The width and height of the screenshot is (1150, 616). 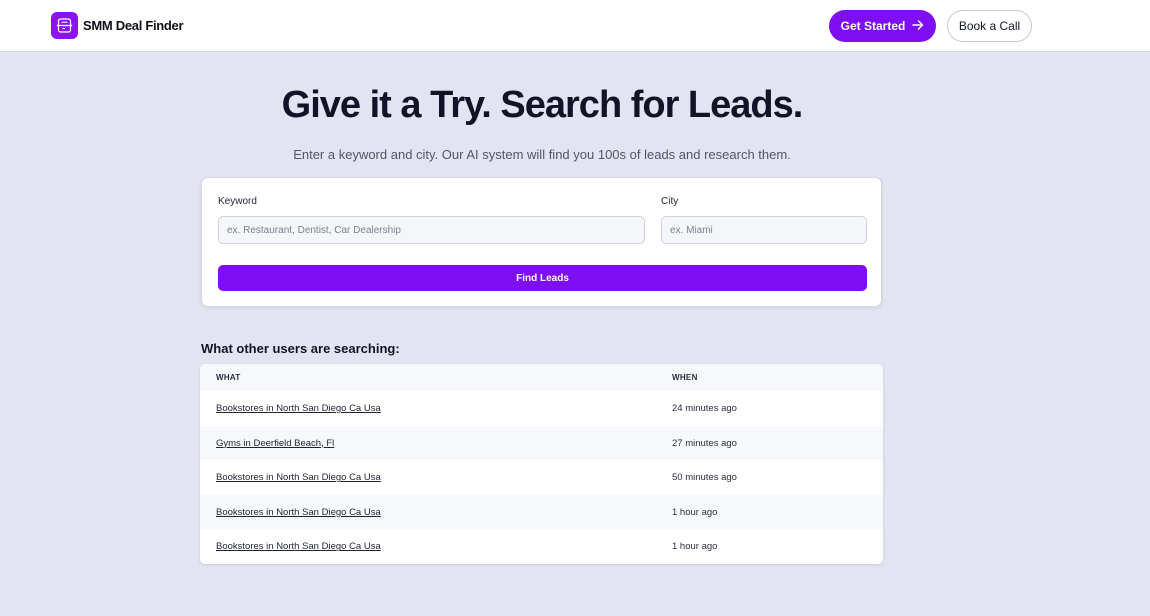 What do you see at coordinates (541, 377) in the screenshot?
I see `table-header: WHAT WHEN` at bounding box center [541, 377].